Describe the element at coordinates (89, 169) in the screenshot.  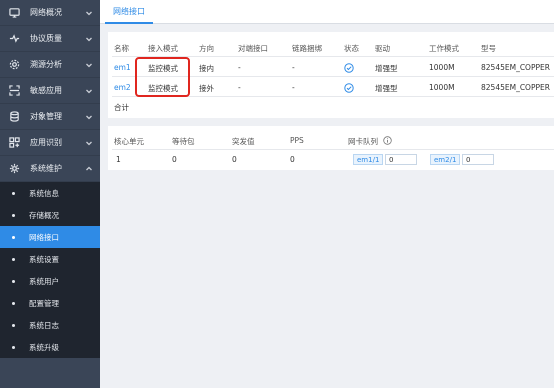
I see `chevron-up-icon` at that location.